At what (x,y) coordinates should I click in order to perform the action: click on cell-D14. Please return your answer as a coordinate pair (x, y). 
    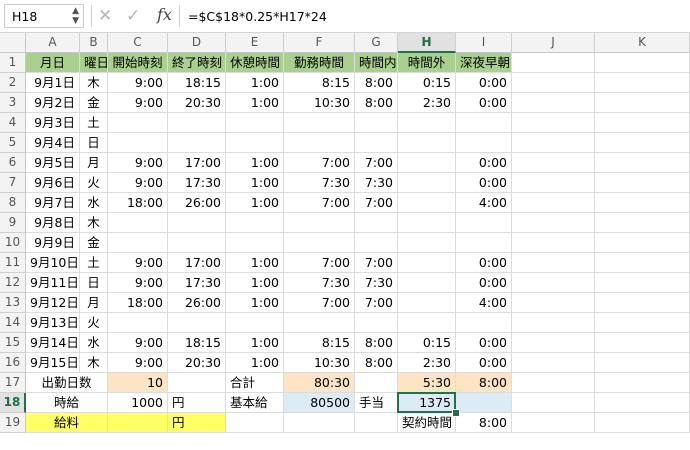
    Looking at the image, I should click on (197, 323).